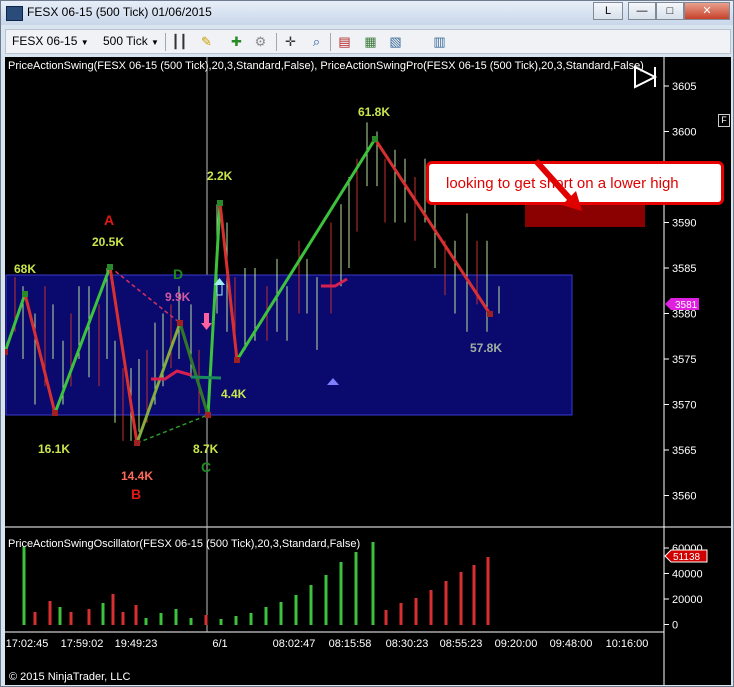  I want to click on zoom-icon: ⌕, so click(316, 41).